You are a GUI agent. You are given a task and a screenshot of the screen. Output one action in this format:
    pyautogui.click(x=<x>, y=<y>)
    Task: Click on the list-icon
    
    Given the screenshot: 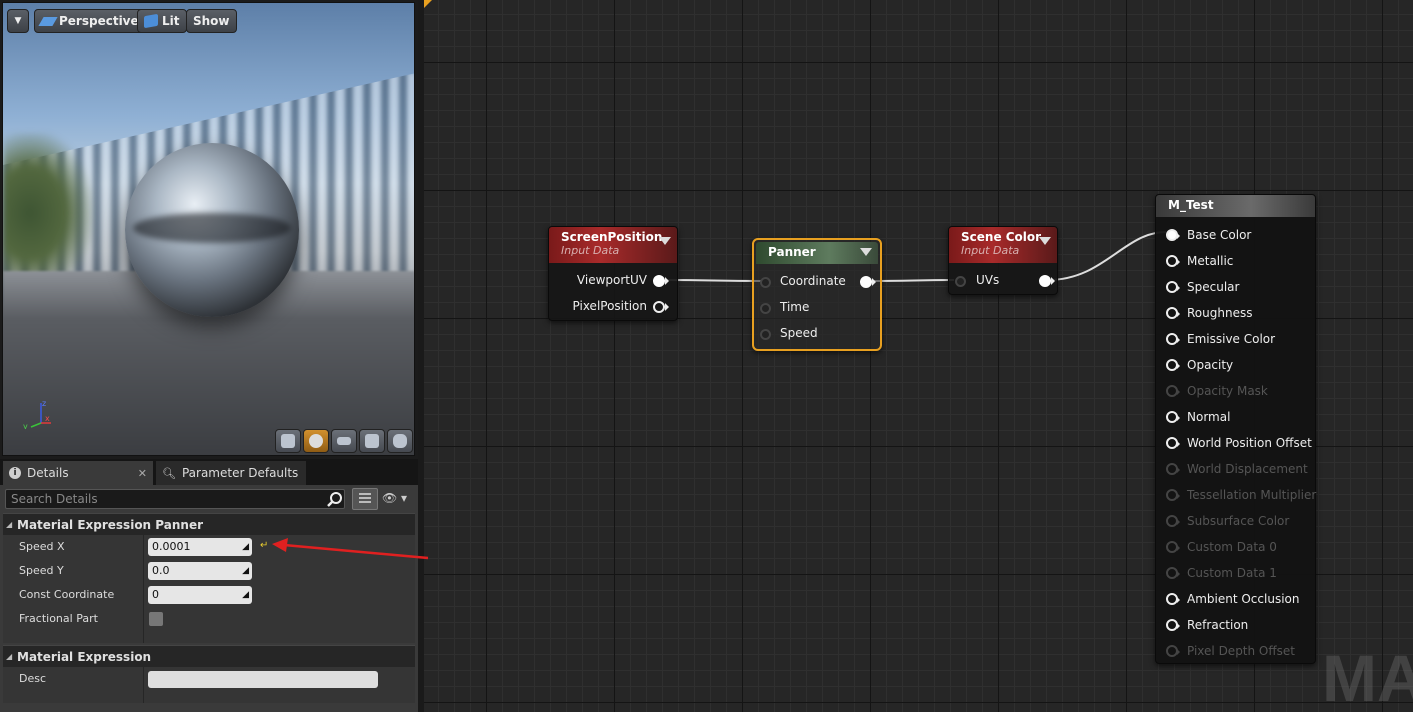 What is the action you would take?
    pyautogui.click(x=365, y=499)
    